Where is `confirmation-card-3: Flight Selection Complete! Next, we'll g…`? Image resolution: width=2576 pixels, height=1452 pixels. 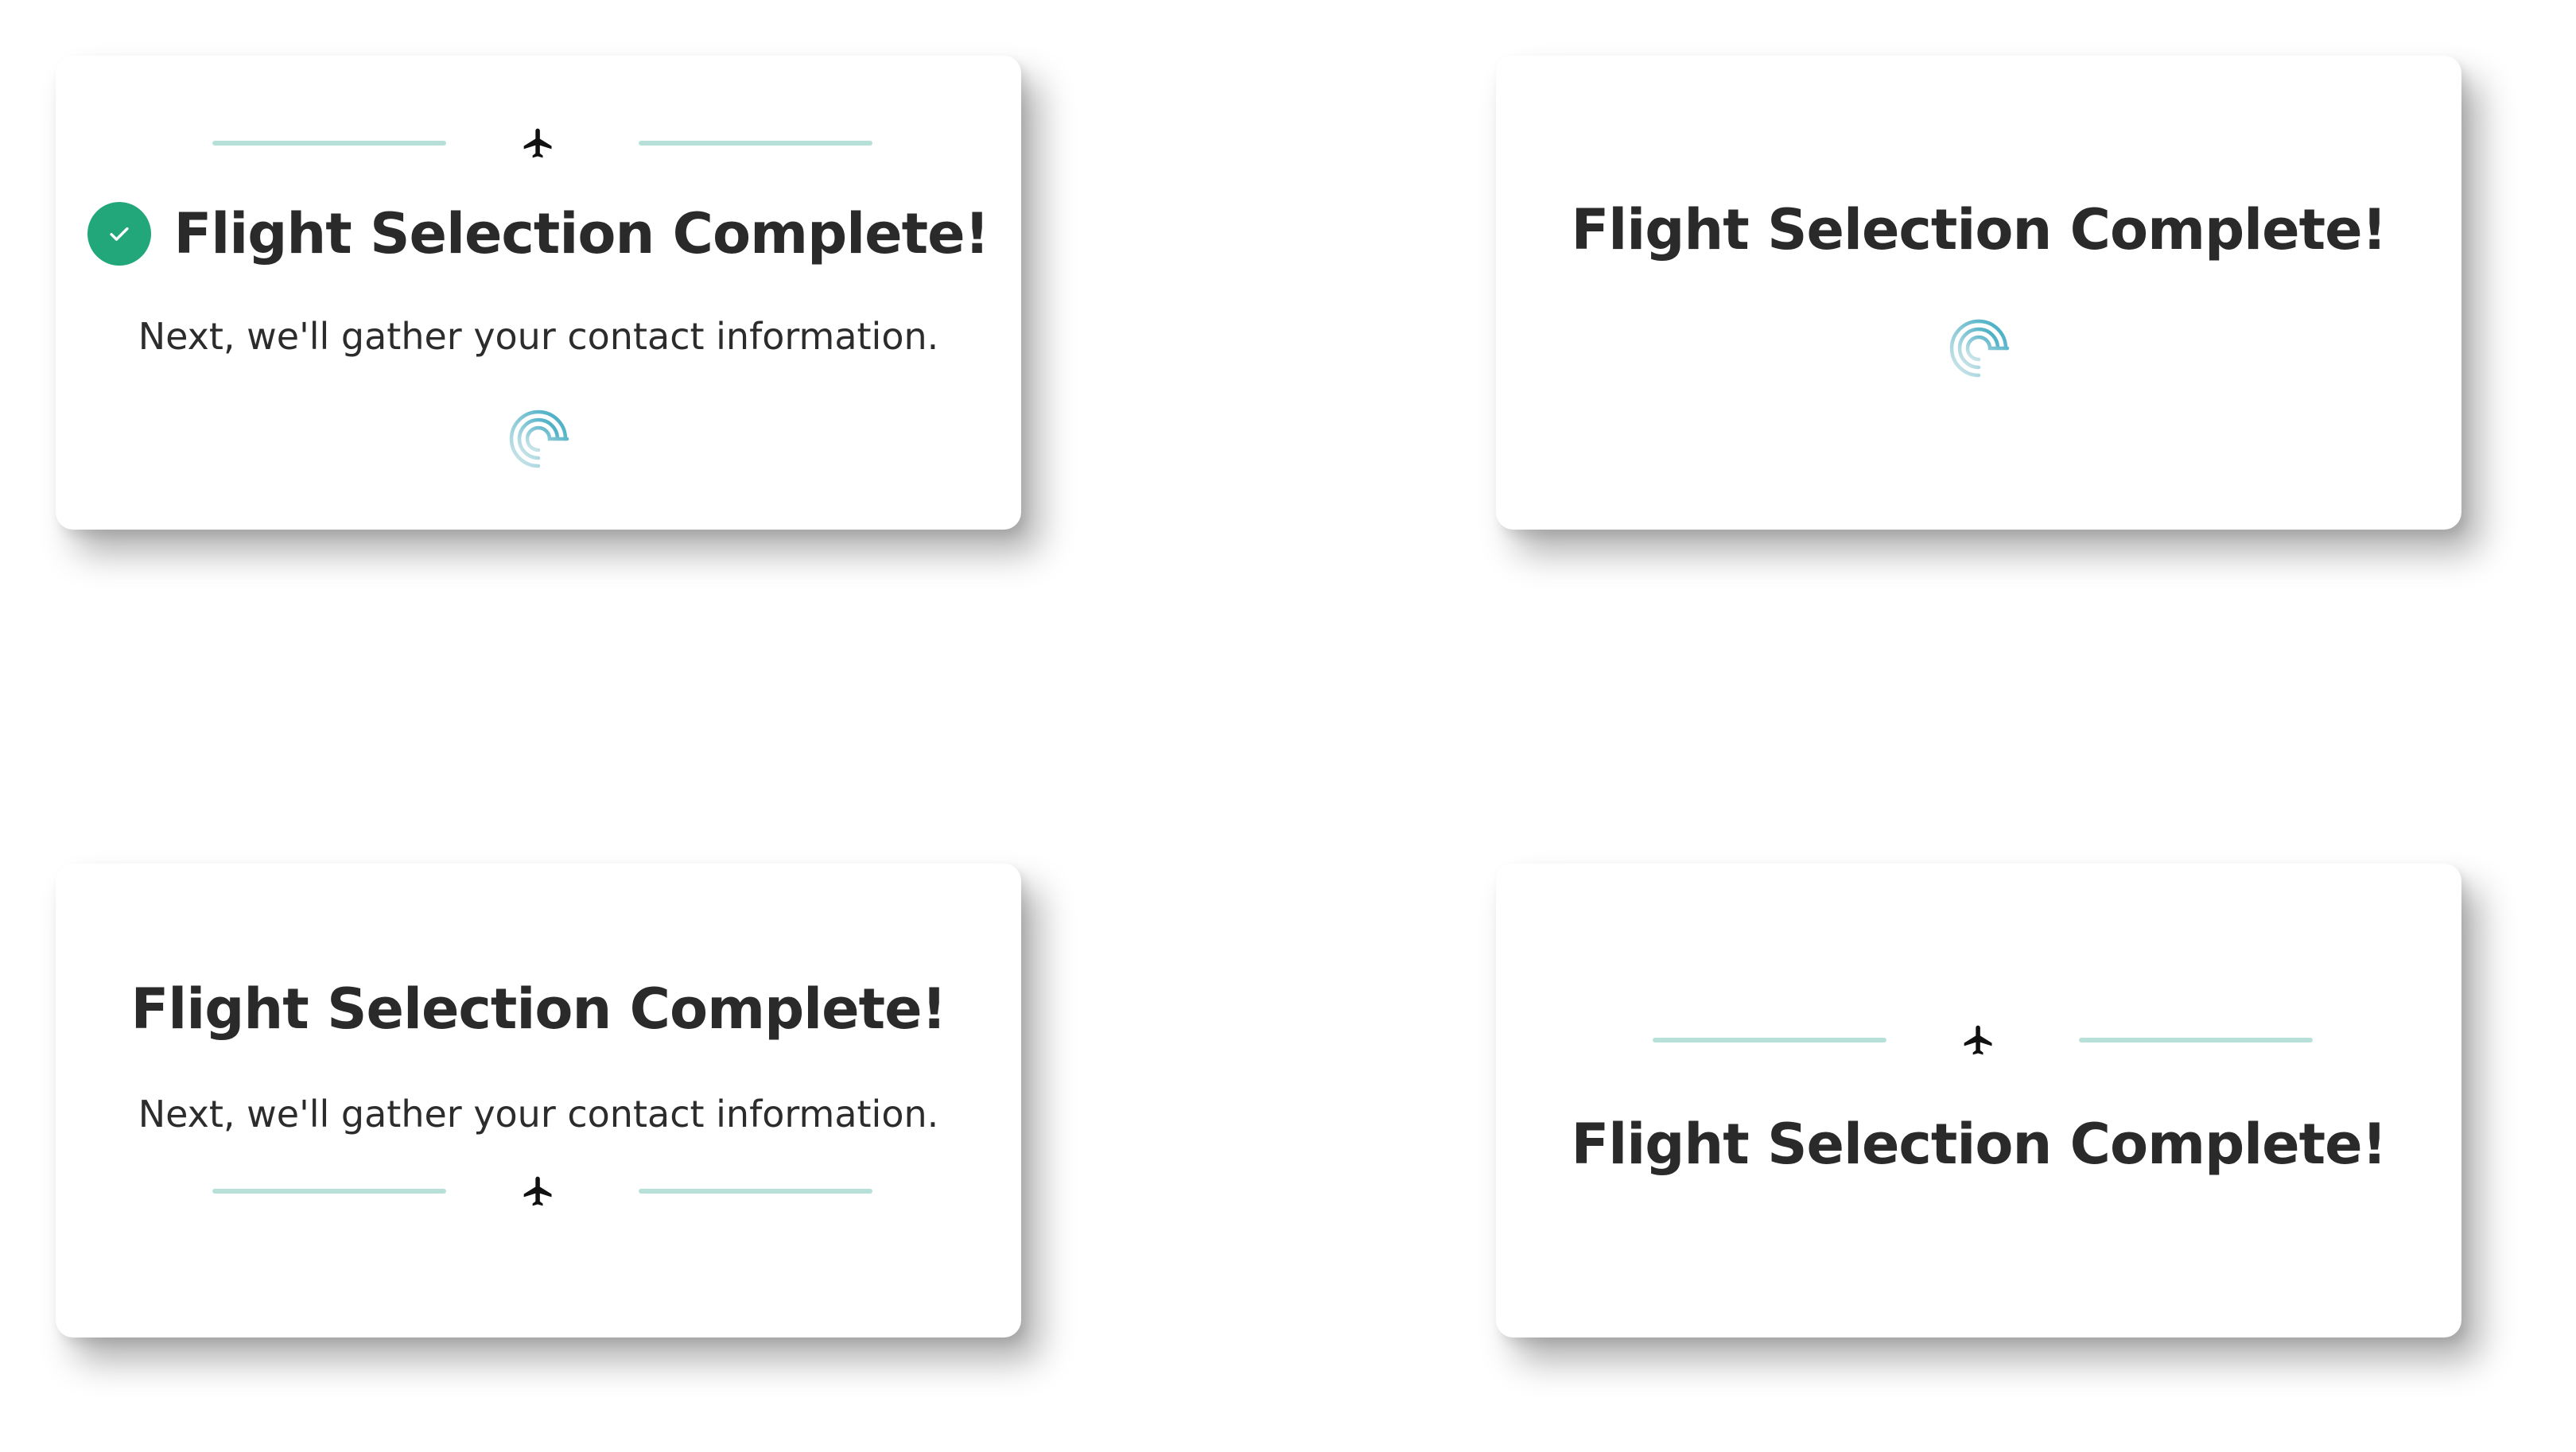 confirmation-card-3: Flight Selection Complete! Next, we'll g… is located at coordinates (538, 1100).